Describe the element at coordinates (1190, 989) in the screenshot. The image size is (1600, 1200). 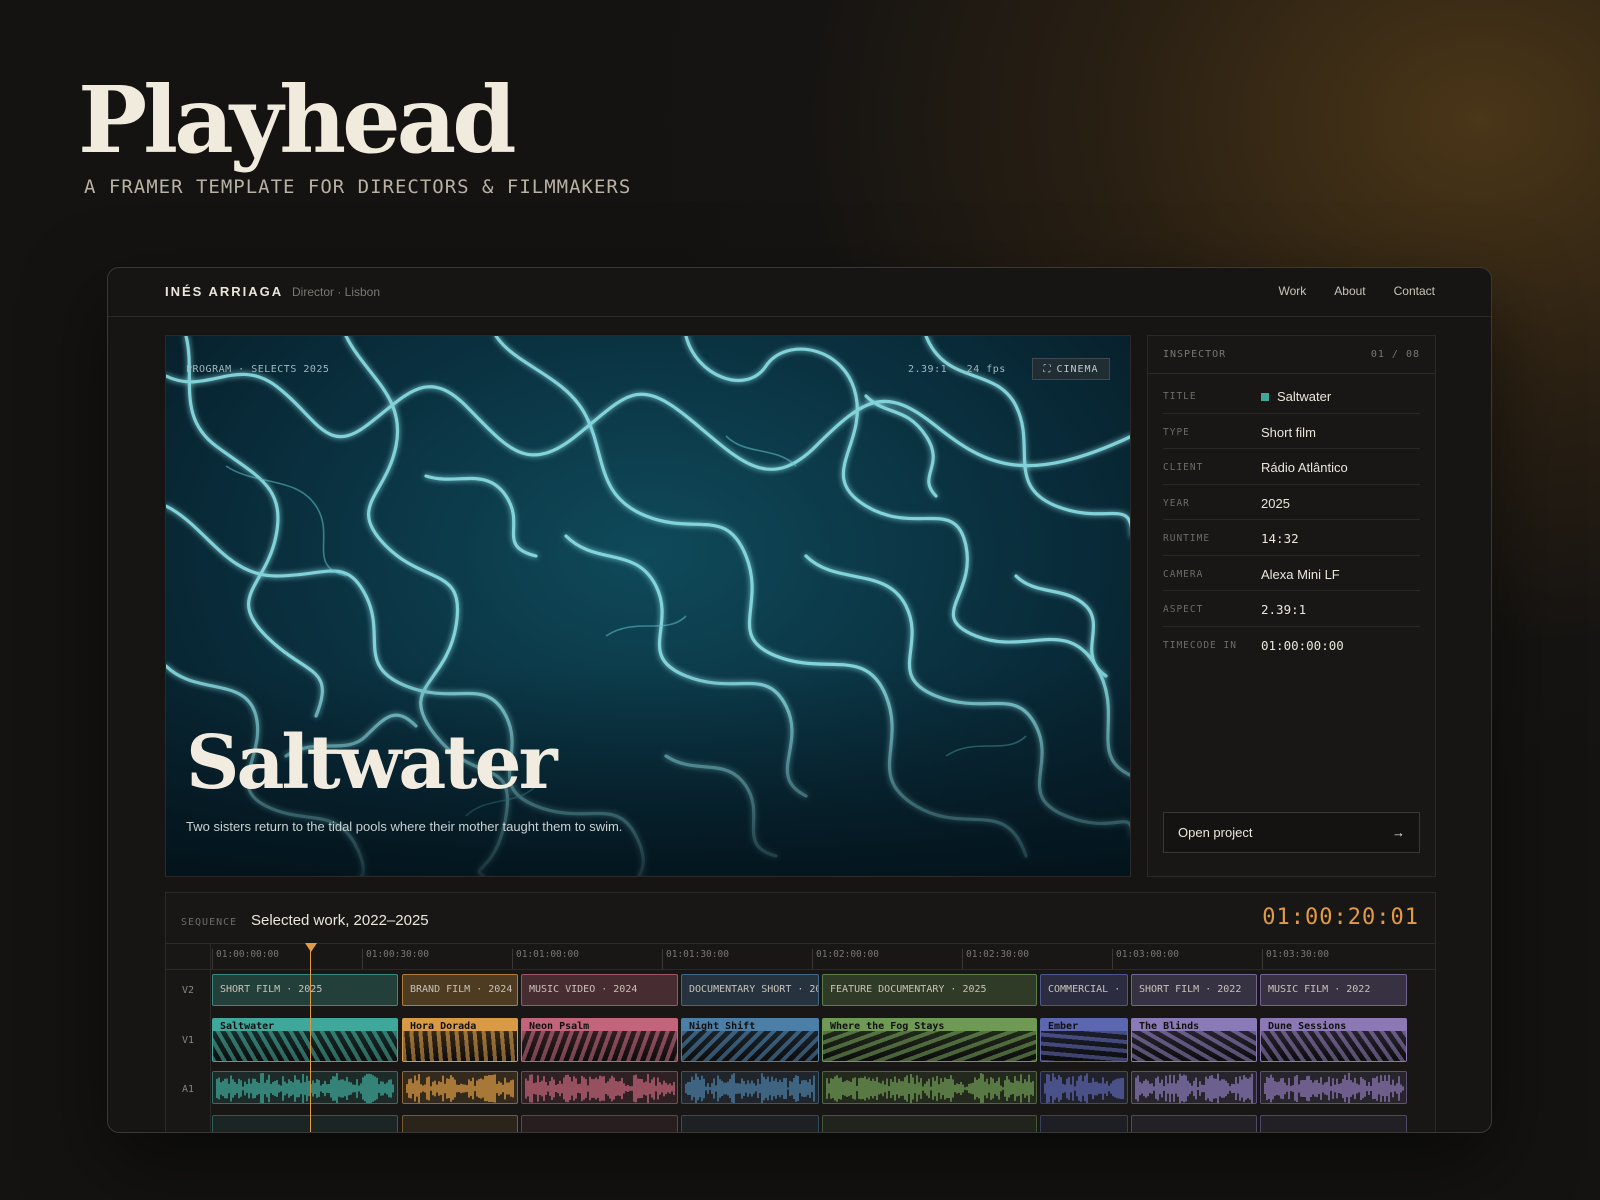
I see `clip-label: SHORT FILM · 2022` at that location.